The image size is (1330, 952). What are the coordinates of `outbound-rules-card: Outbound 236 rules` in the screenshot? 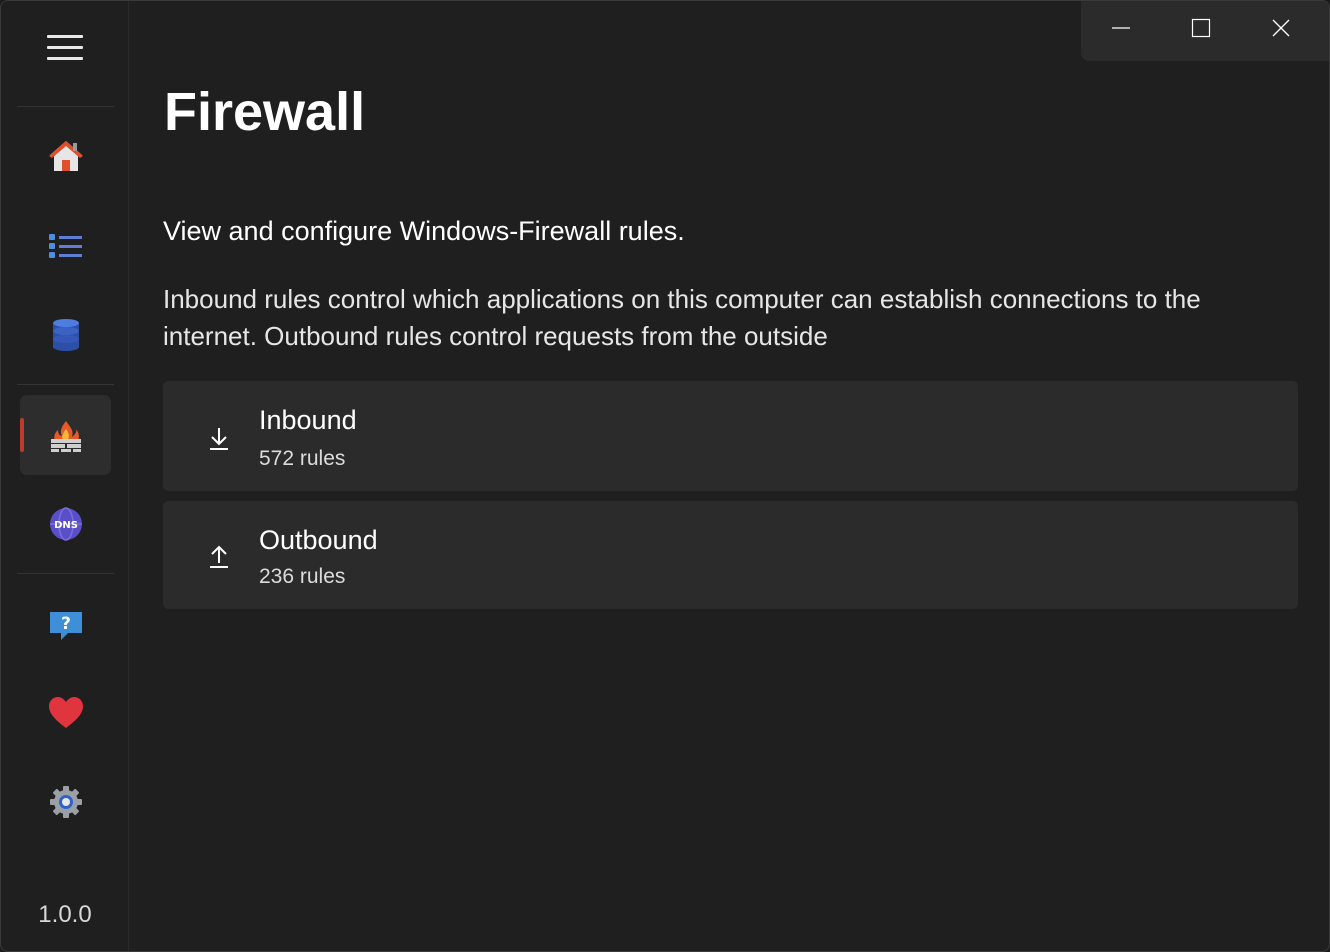 It's located at (730, 555).